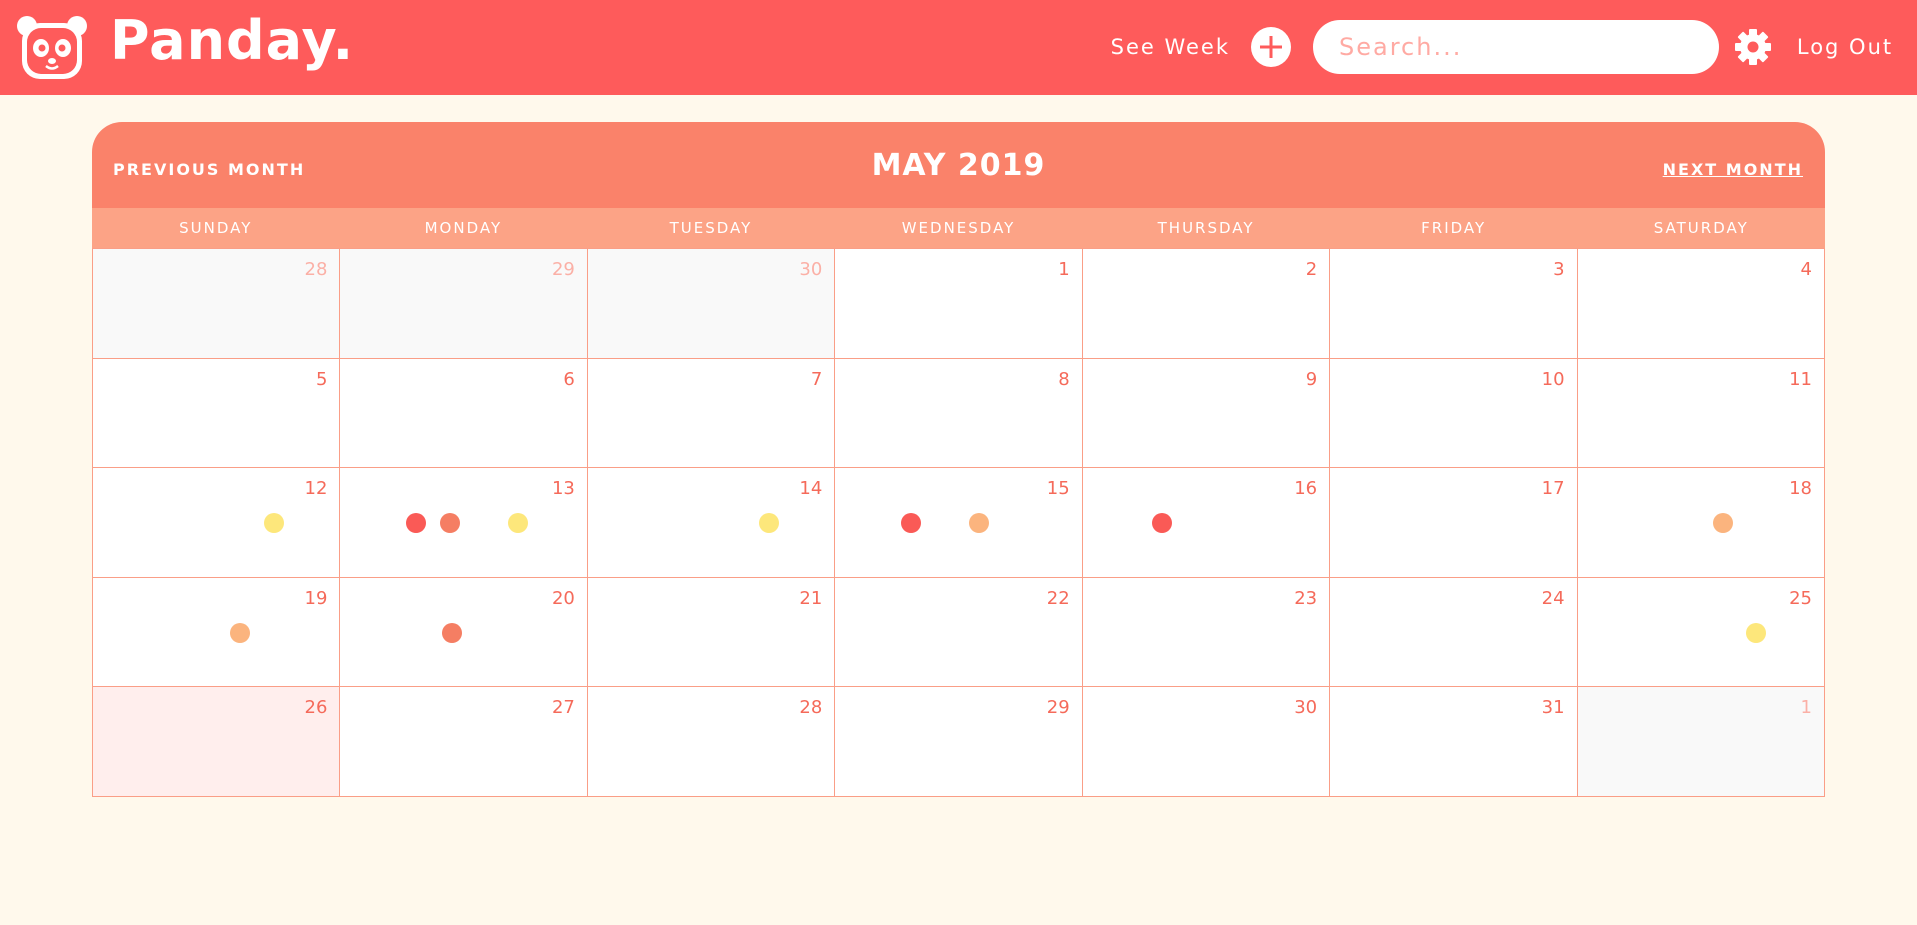 The image size is (1917, 925). Describe the element at coordinates (1058, 489) in the screenshot. I see `day-number: 15` at that location.